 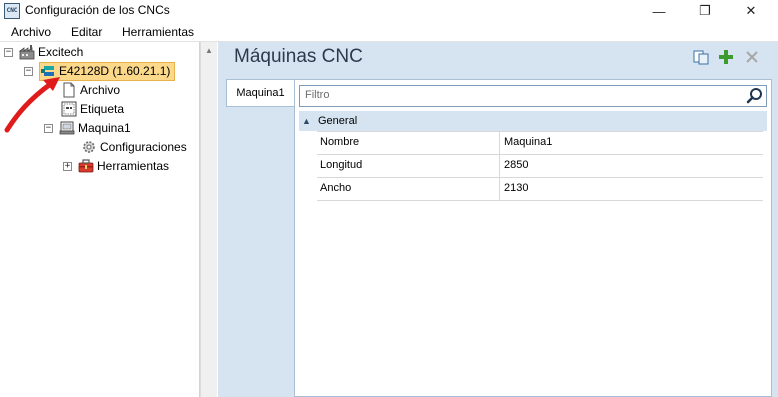 I want to click on tree-item-label: Excitech, so click(x=61, y=52).